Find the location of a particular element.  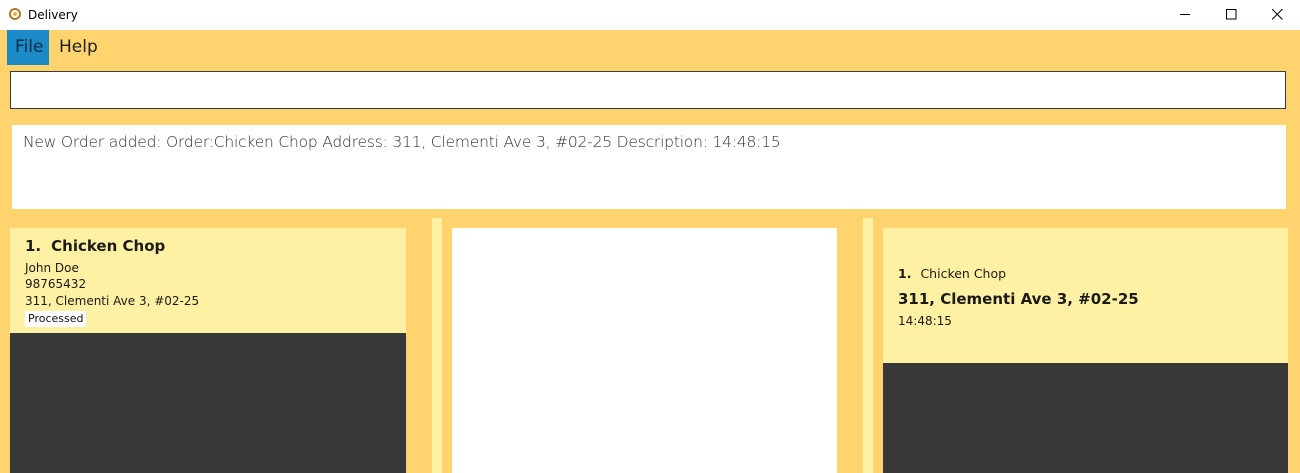

close-button is located at coordinates (1277, 15).